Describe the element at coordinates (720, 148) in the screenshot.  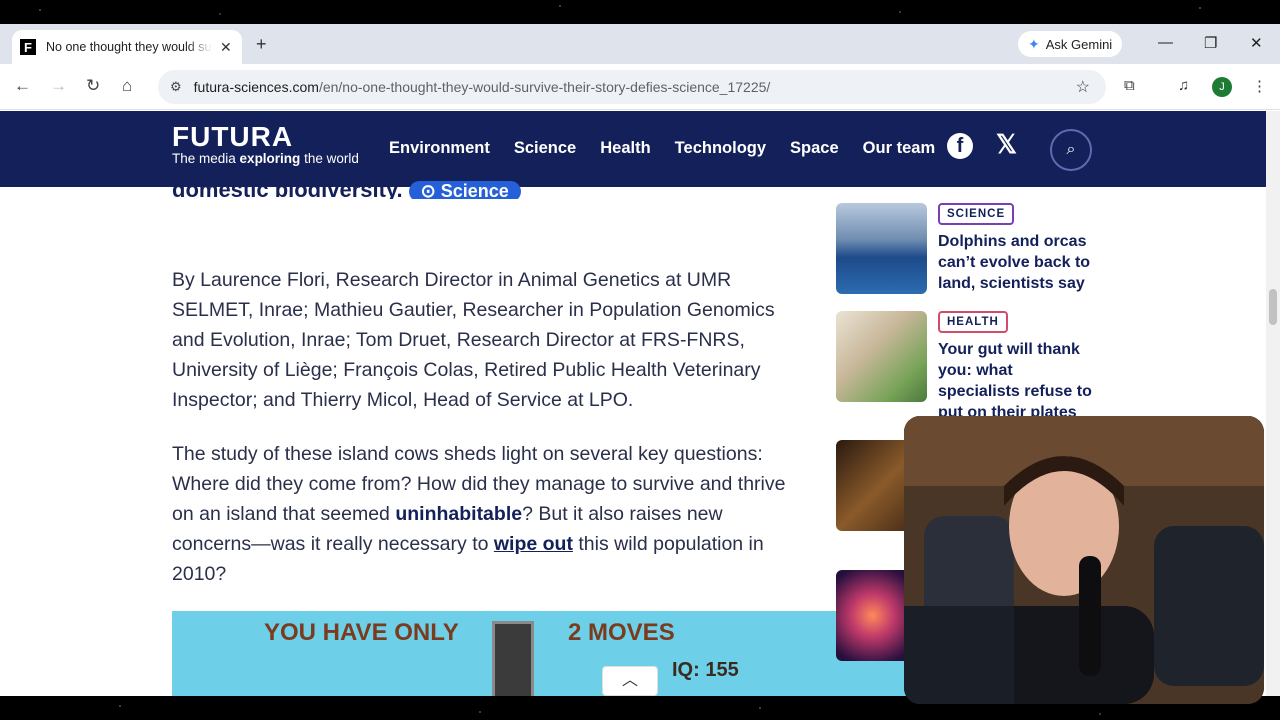
I see `nav-technology: Technology` at that location.